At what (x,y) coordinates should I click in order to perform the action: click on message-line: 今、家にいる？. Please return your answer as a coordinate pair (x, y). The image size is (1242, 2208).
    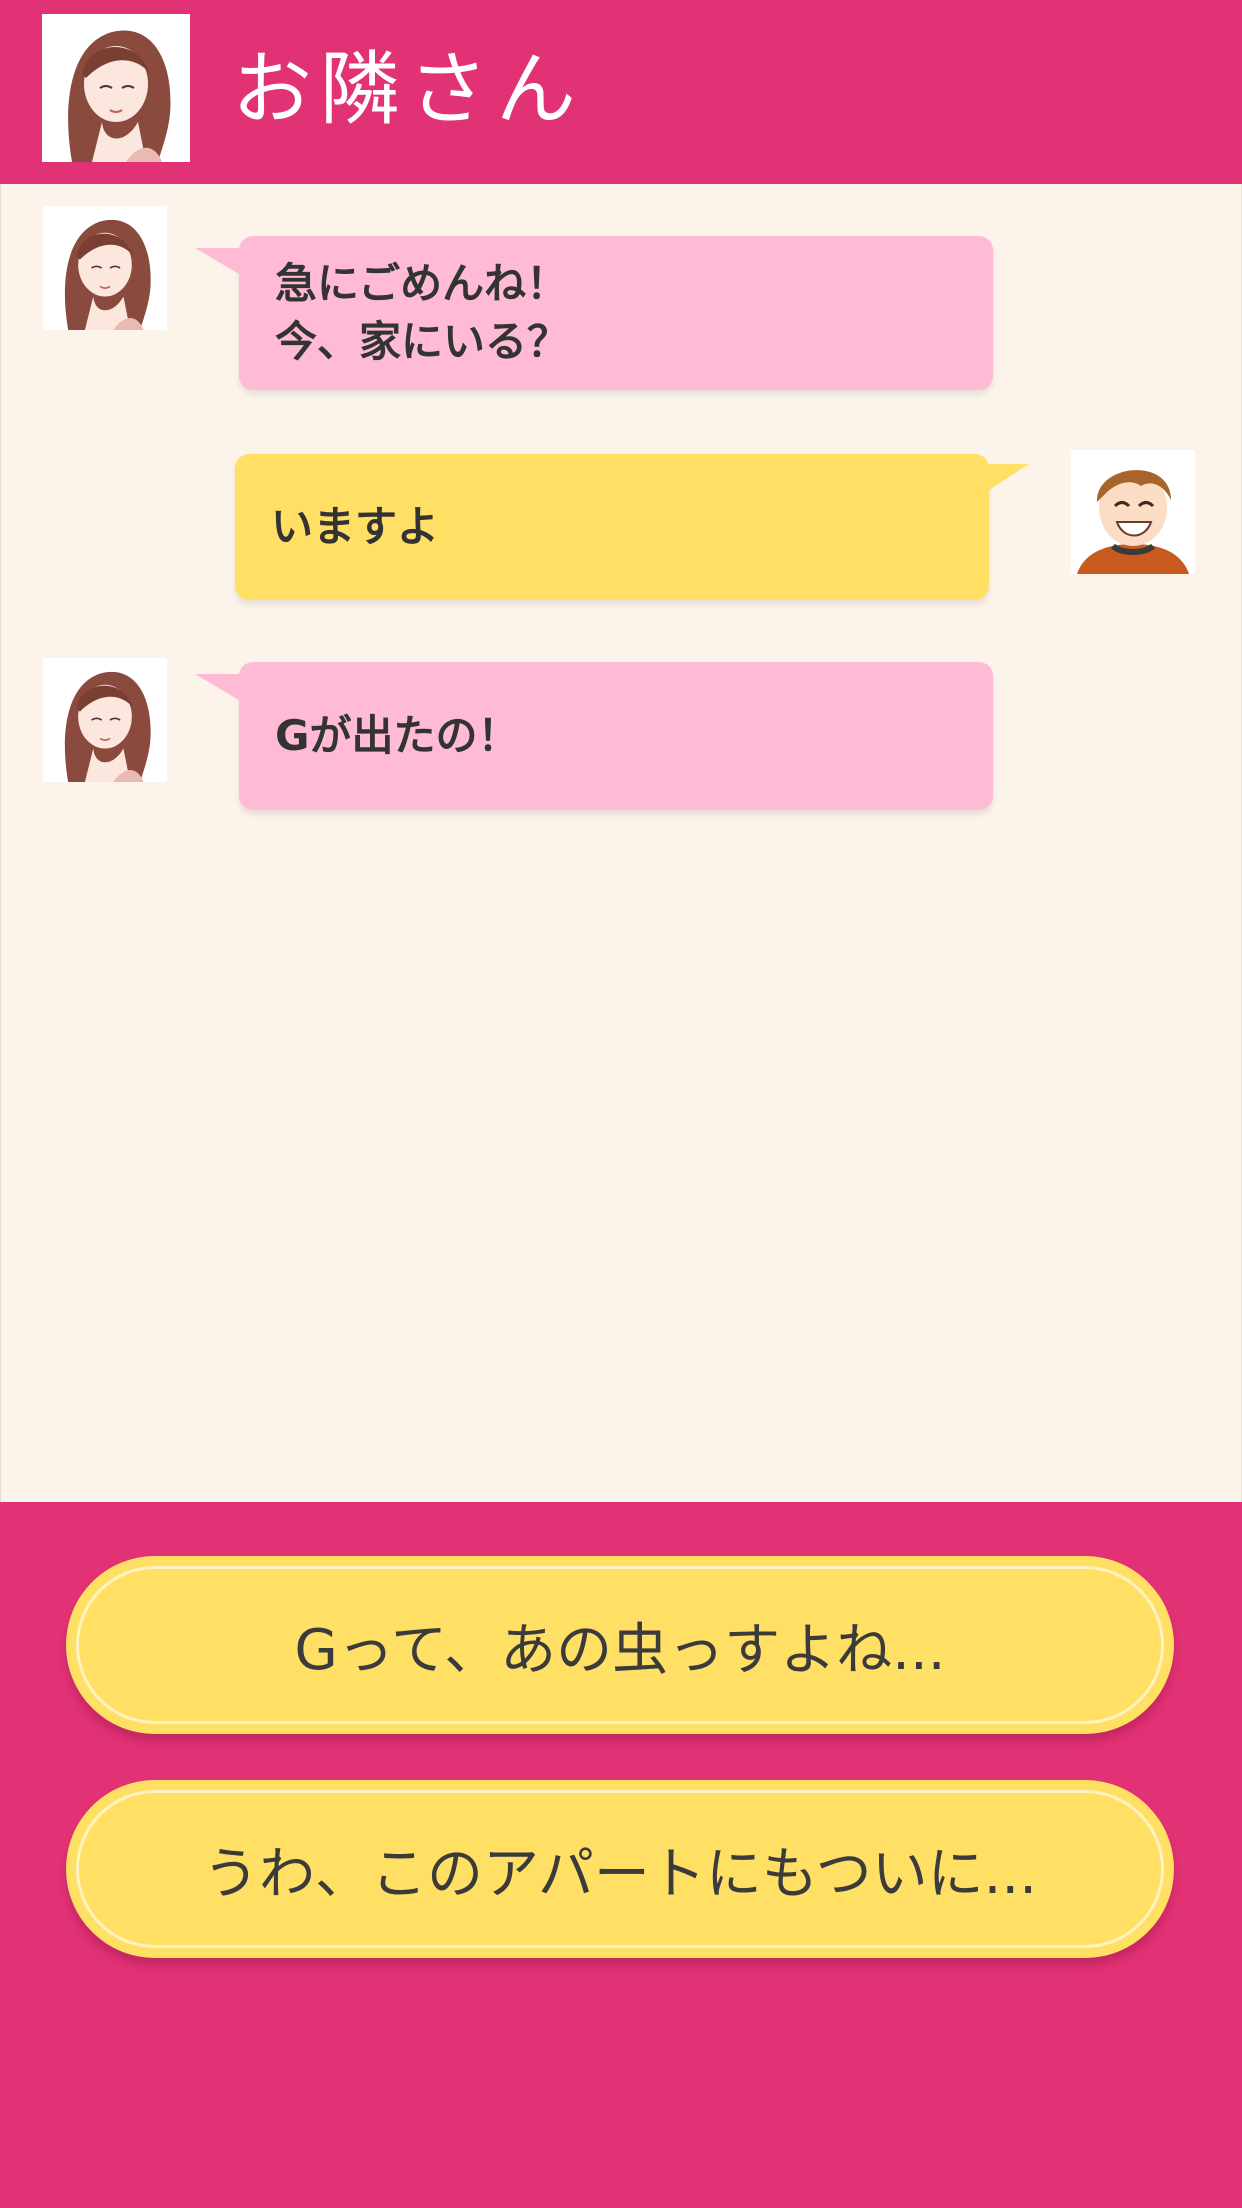
    Looking at the image, I should click on (422, 341).